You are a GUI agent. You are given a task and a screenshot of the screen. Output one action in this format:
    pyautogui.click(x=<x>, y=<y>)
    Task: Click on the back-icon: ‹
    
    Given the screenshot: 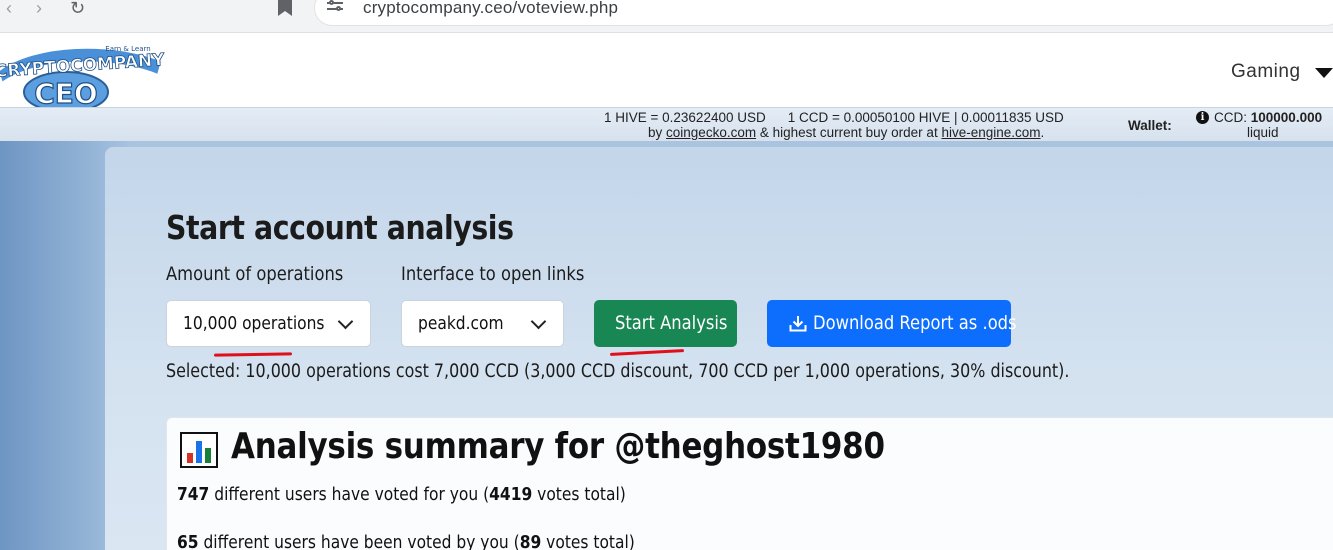 What is the action you would take?
    pyautogui.click(x=9, y=10)
    